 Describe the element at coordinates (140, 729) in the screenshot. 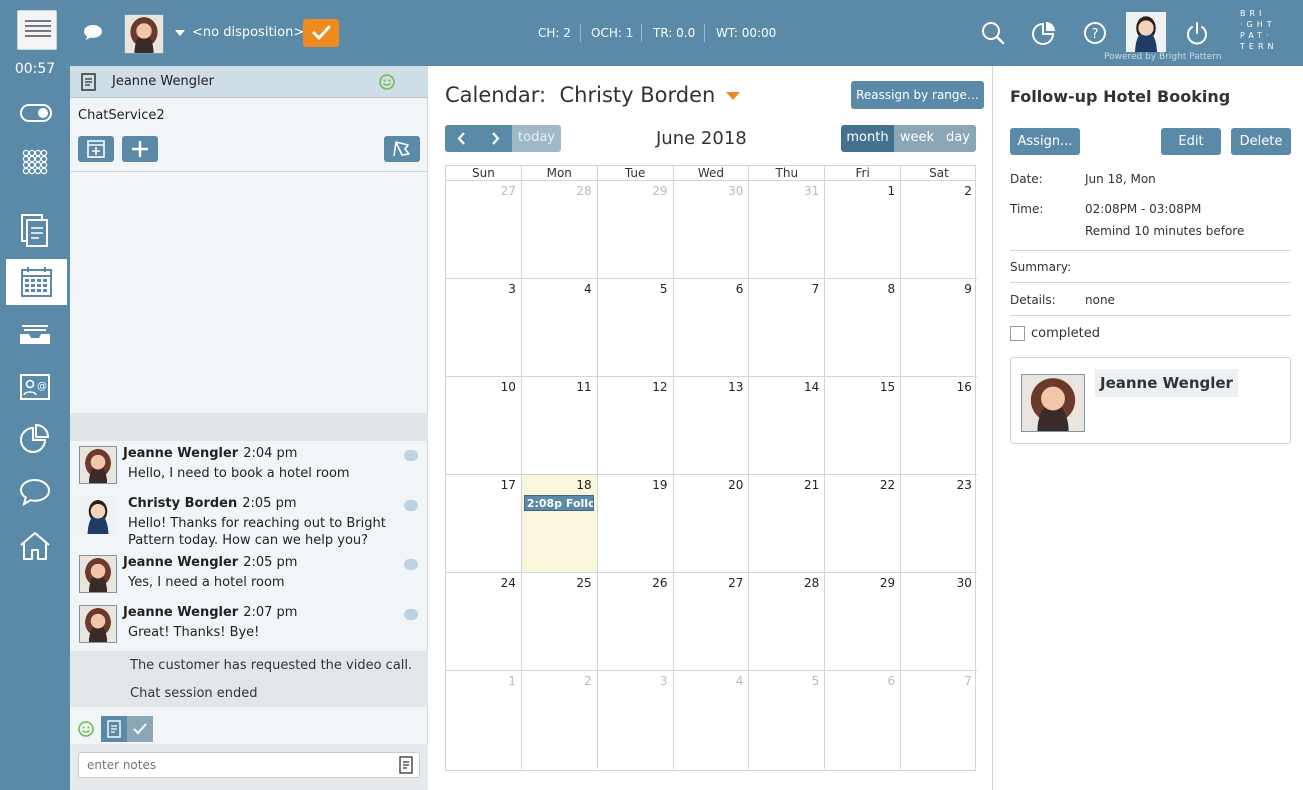

I see `wrapup-check-button` at that location.